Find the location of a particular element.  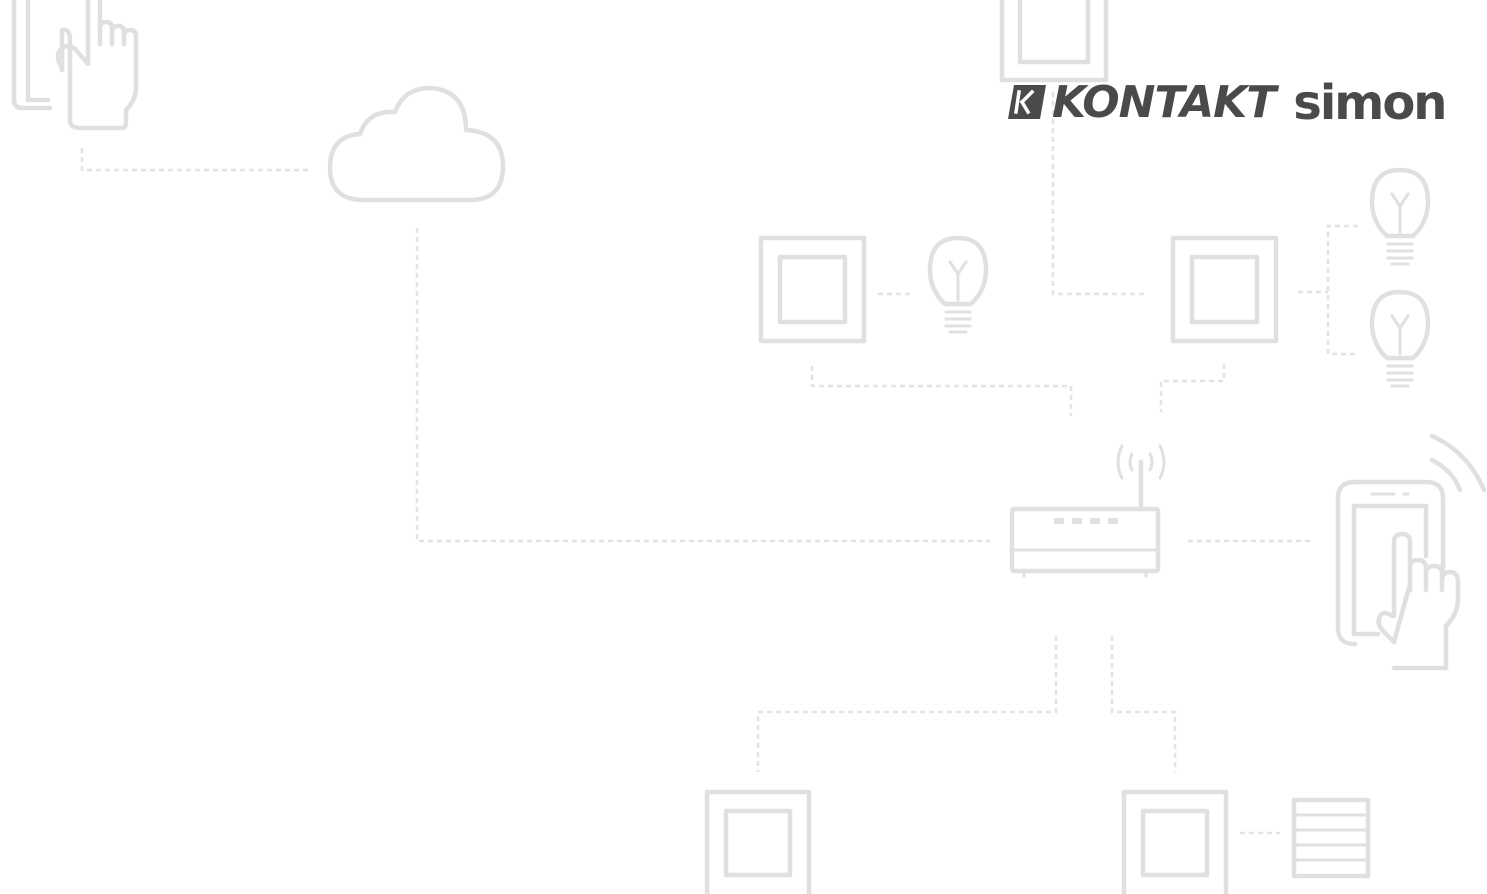

line-midswitch-router is located at coordinates (941, 391).